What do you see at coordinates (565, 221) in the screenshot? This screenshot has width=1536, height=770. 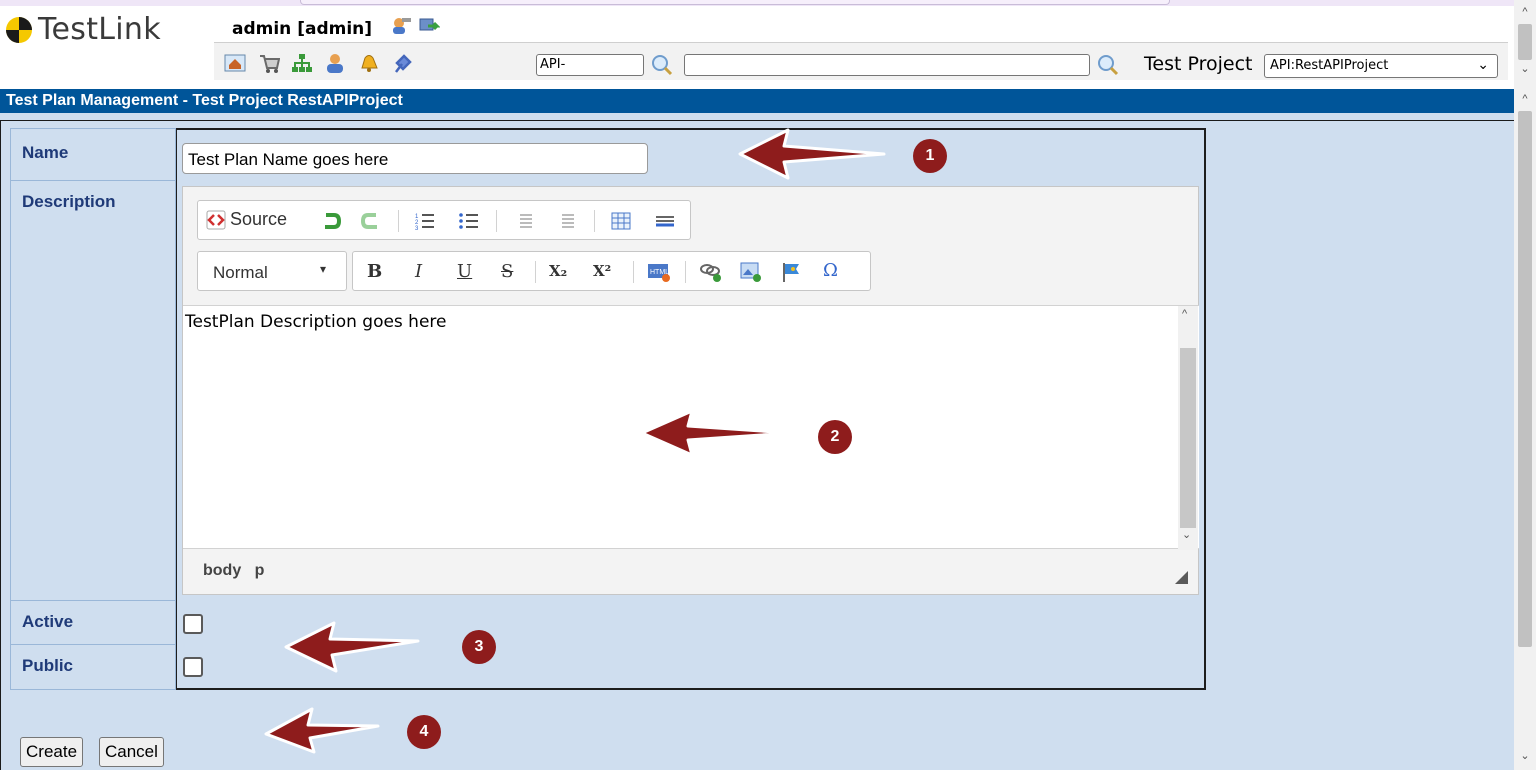 I see `indent-icon` at bounding box center [565, 221].